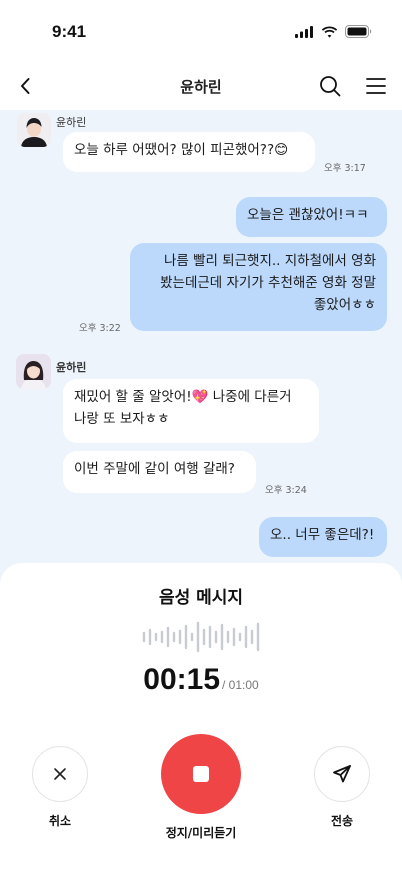 This screenshot has width=402, height=874. I want to click on recording-timer: 00:15/ 01:00, so click(201, 680).